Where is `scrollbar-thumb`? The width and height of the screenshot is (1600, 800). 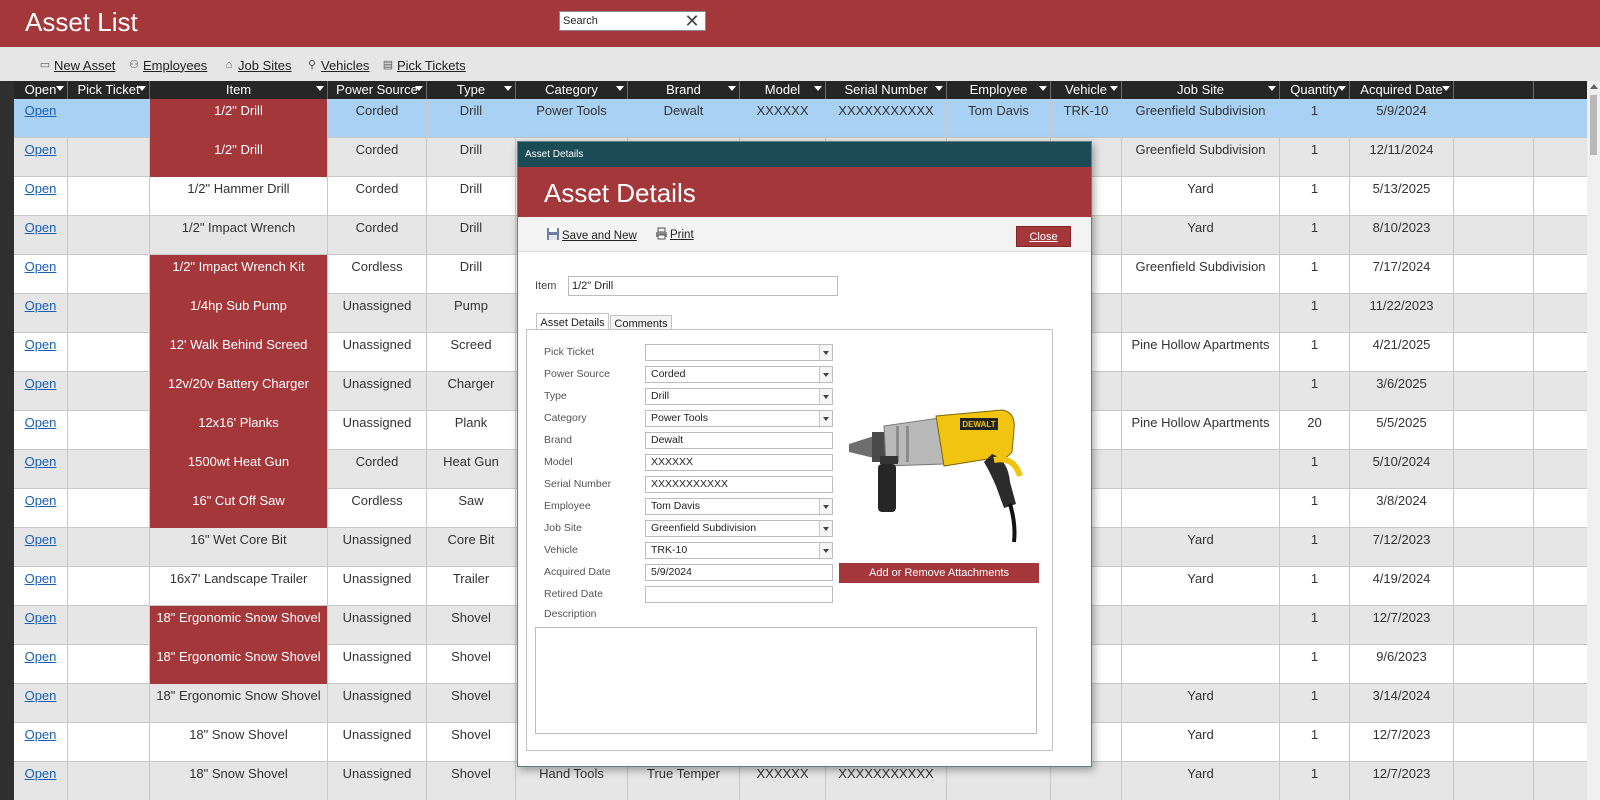 scrollbar-thumb is located at coordinates (1593, 125).